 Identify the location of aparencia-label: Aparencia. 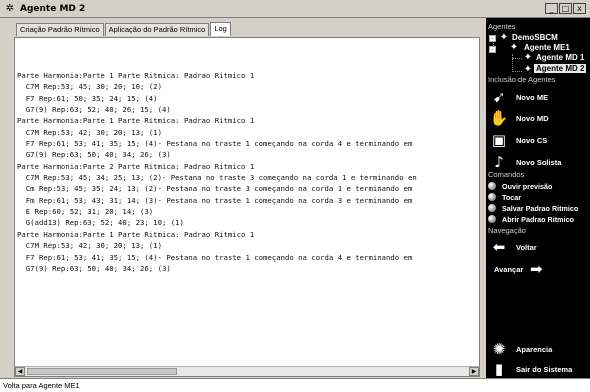
(534, 349).